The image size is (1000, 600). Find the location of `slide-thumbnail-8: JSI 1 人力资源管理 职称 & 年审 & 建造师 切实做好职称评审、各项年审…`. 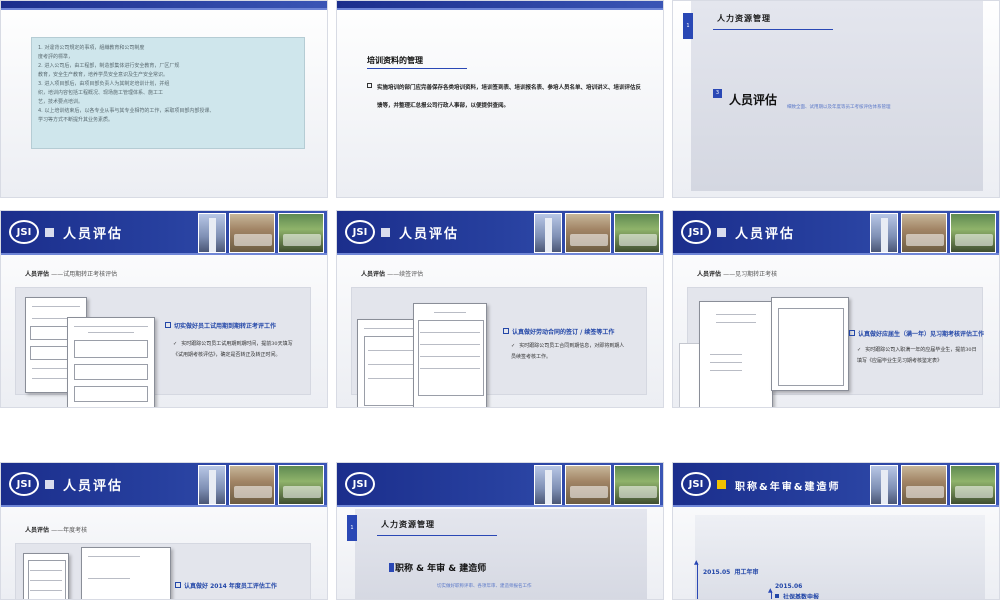

slide-thumbnail-8: JSI 1 人力资源管理 职称 & 年审 & 建造师 切实做好职称评审、各项年审… is located at coordinates (500, 531).